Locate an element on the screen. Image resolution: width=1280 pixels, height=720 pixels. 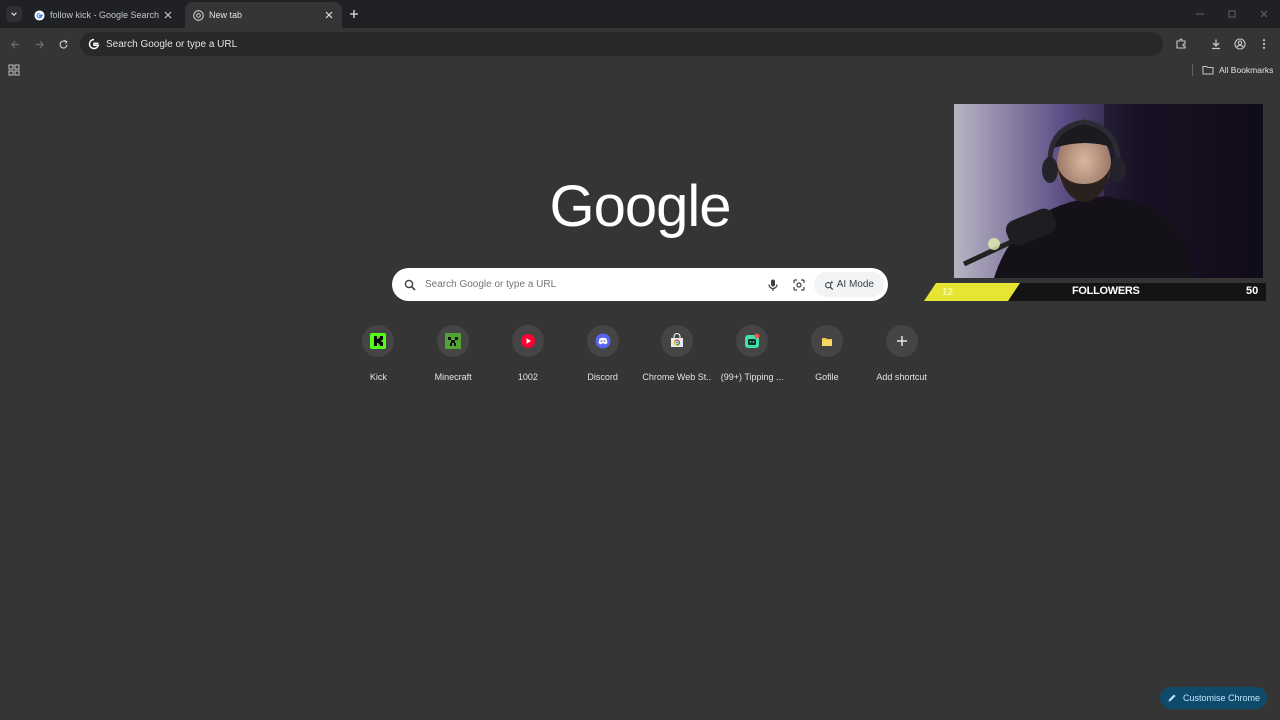
back-arrow-icon is located at coordinates (14, 44).